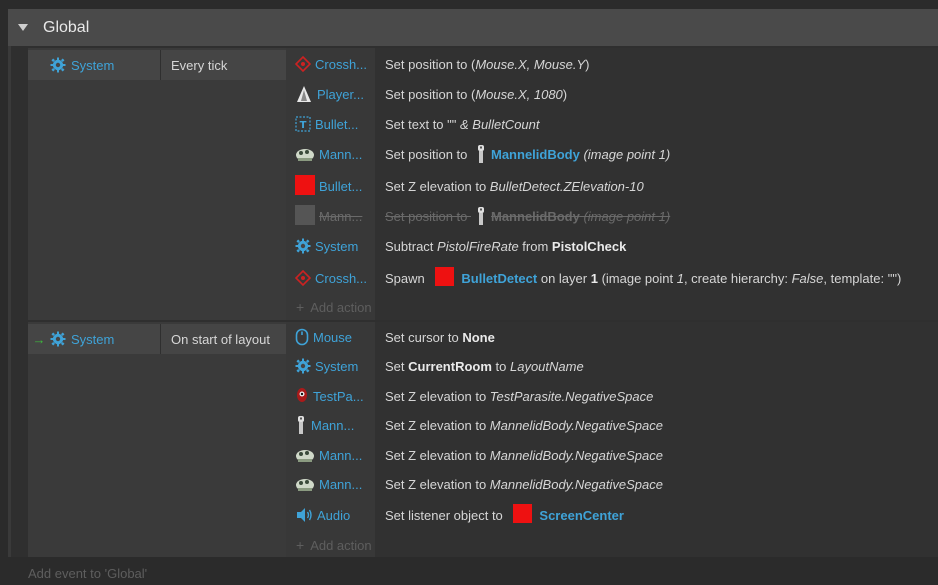 The image size is (938, 585). I want to click on action-row: T Bullet... Set text to "" & BulletCount, so click(612, 124).